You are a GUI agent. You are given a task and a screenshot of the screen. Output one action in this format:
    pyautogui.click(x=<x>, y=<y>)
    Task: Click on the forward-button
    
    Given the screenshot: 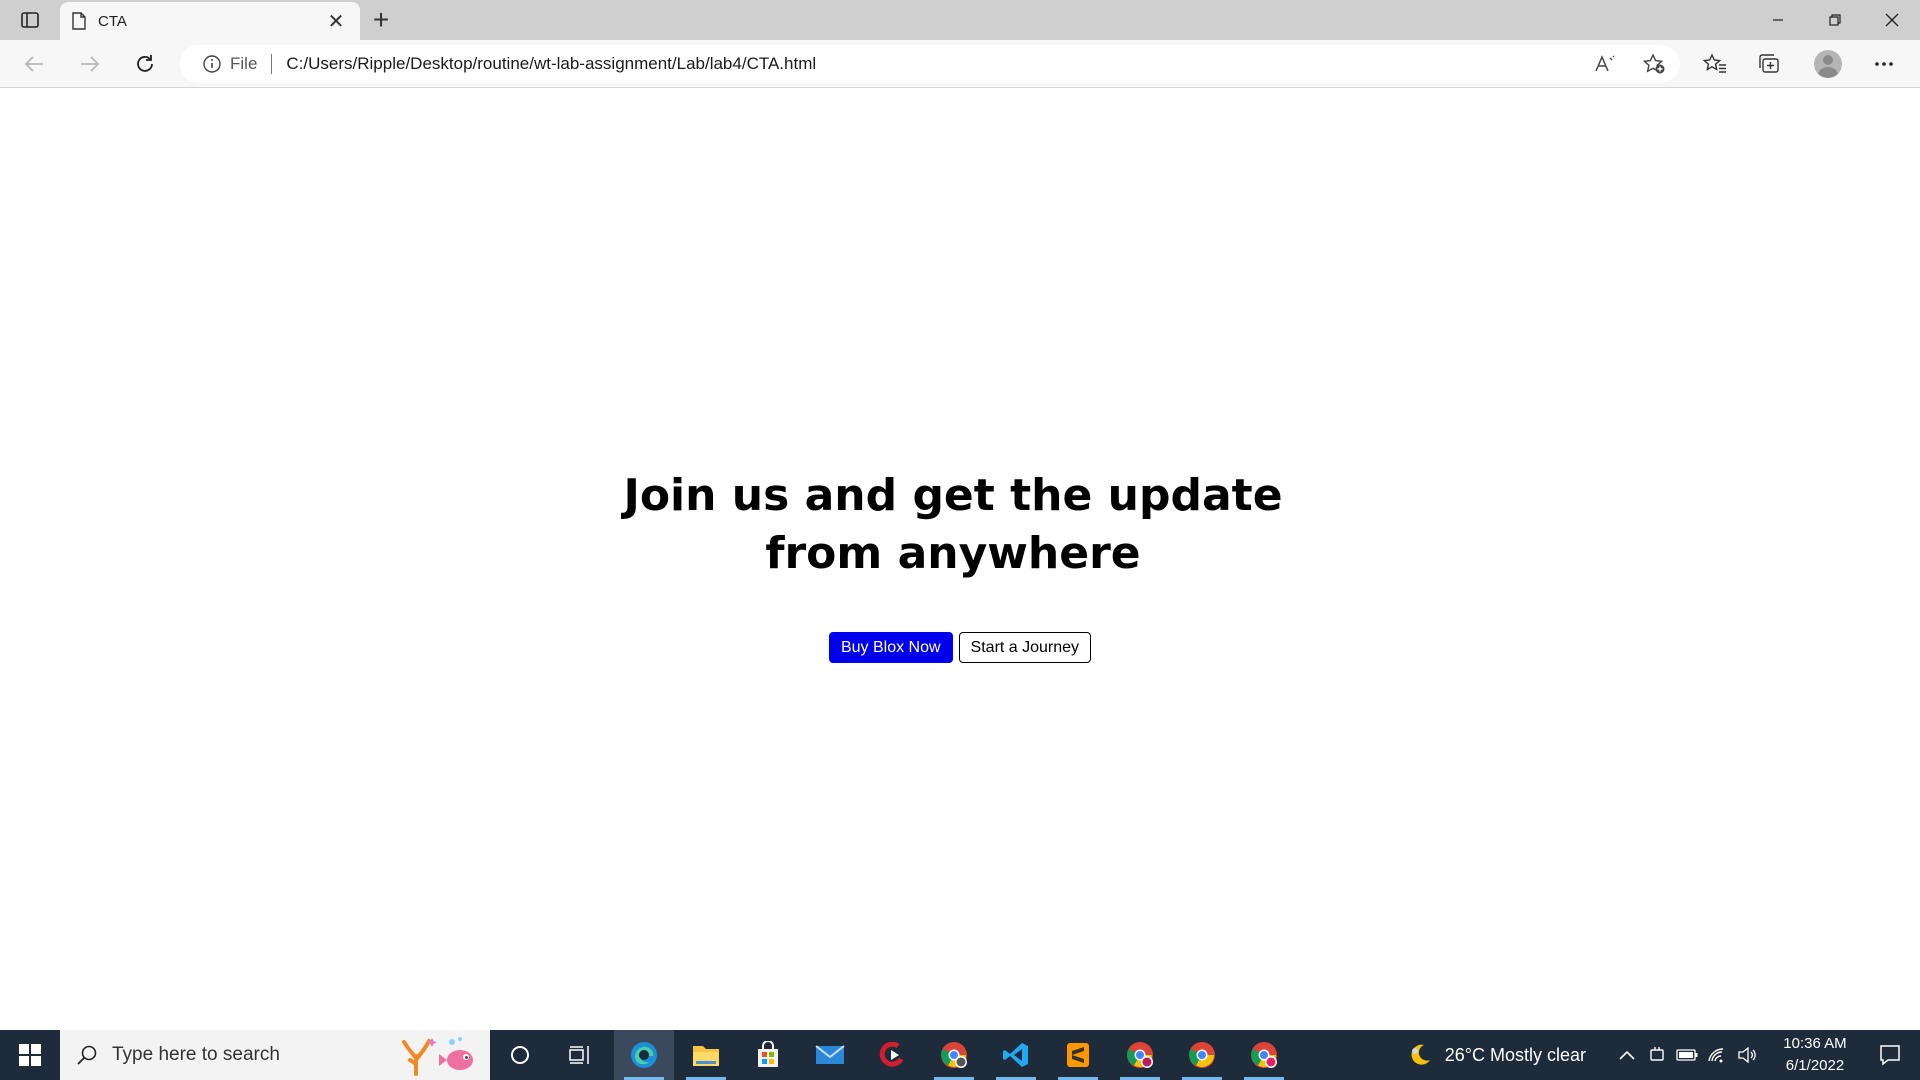 What is the action you would take?
    pyautogui.click(x=90, y=64)
    